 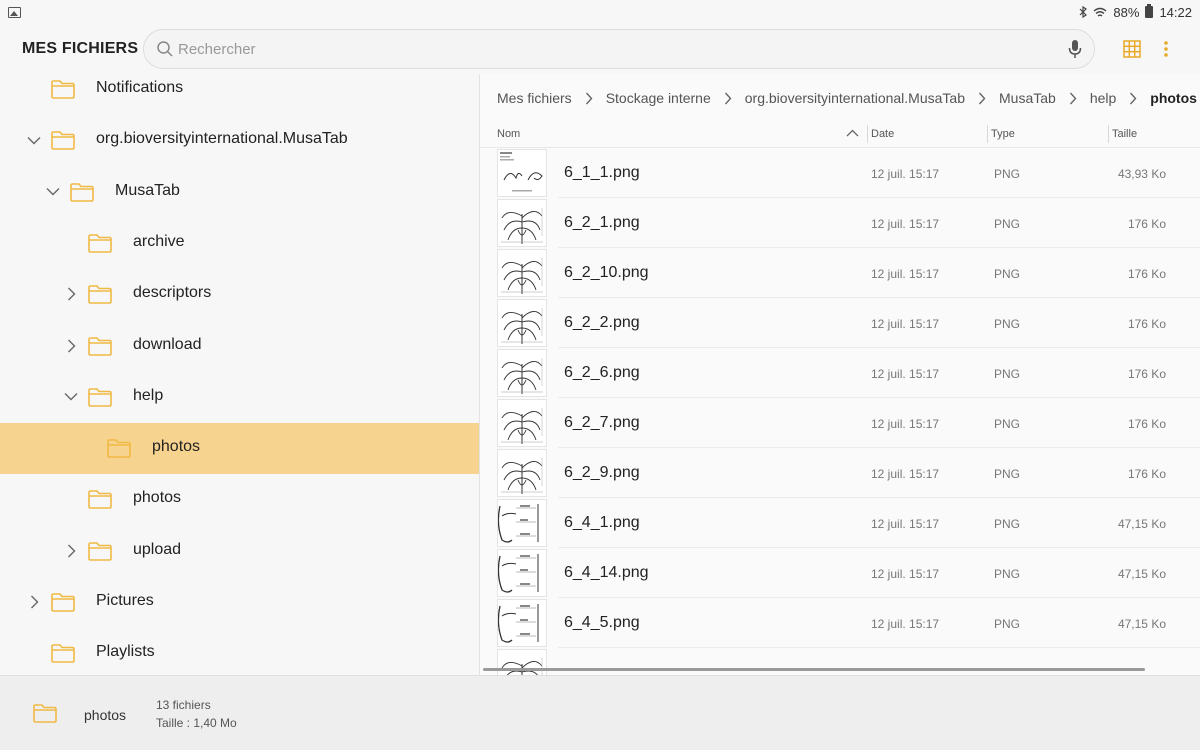 What do you see at coordinates (840, 323) in the screenshot?
I see `file-row: 6_2_2.png 12 juil. 15:17 PNG 176 Ko` at bounding box center [840, 323].